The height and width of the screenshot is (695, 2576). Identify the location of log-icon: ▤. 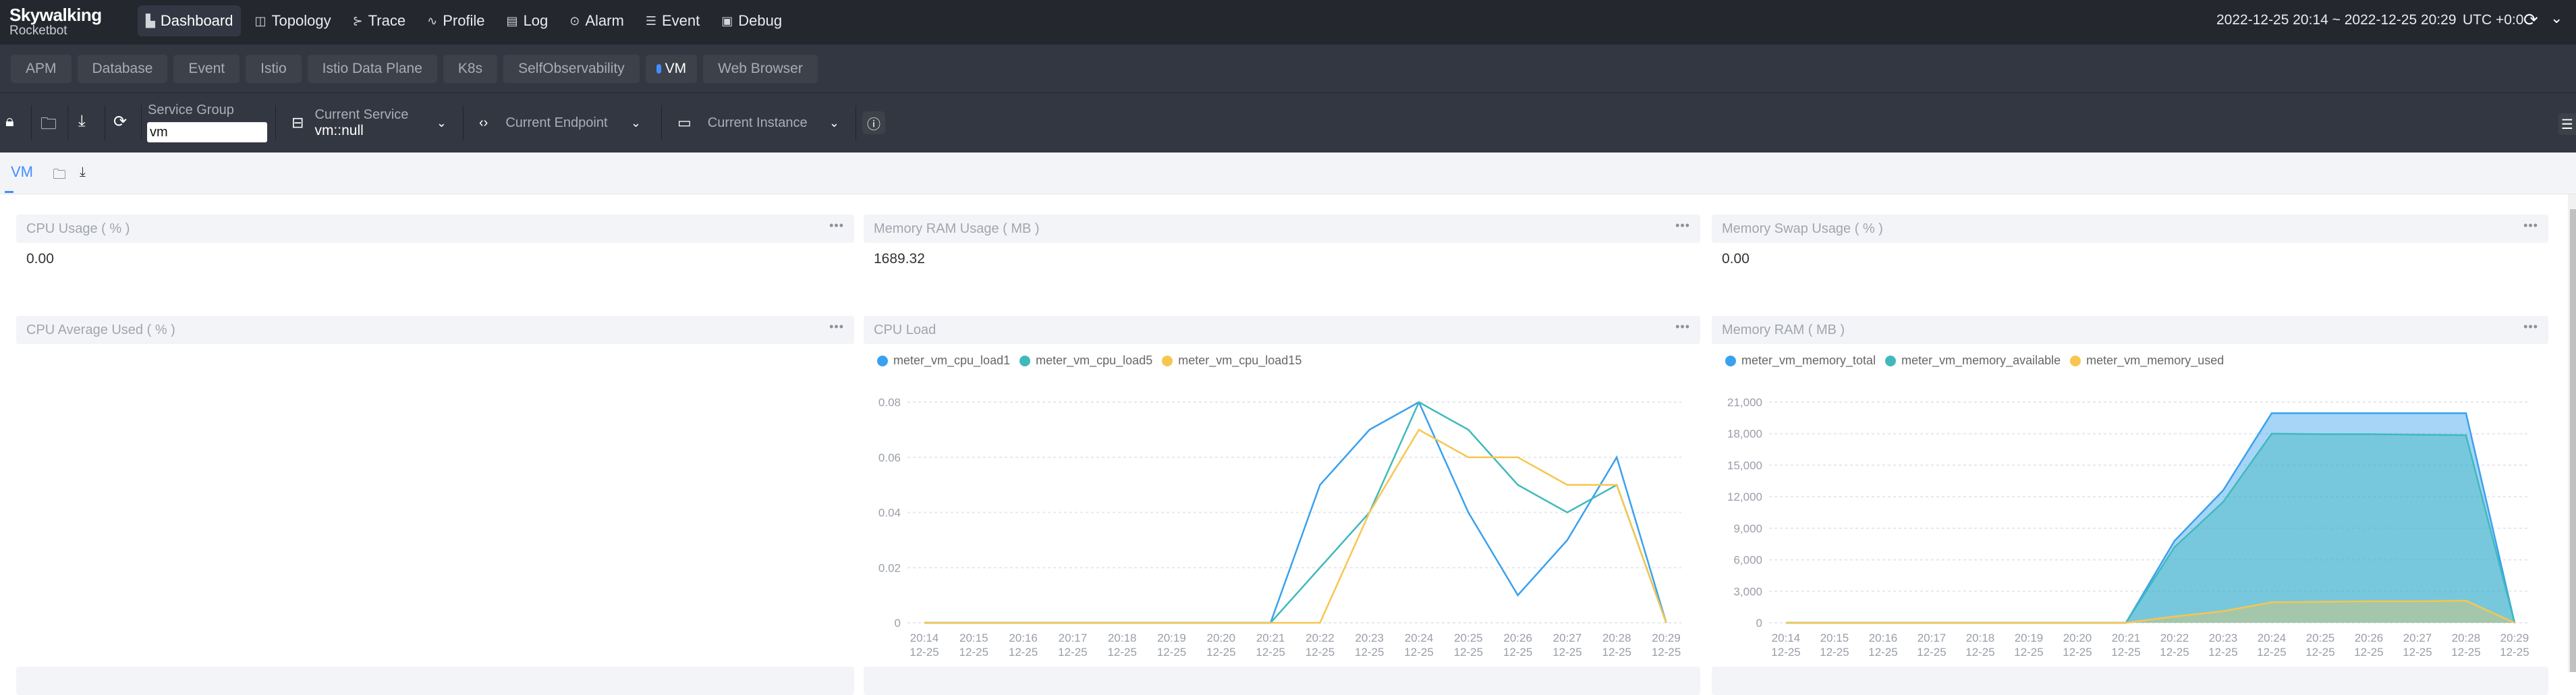
(512, 21).